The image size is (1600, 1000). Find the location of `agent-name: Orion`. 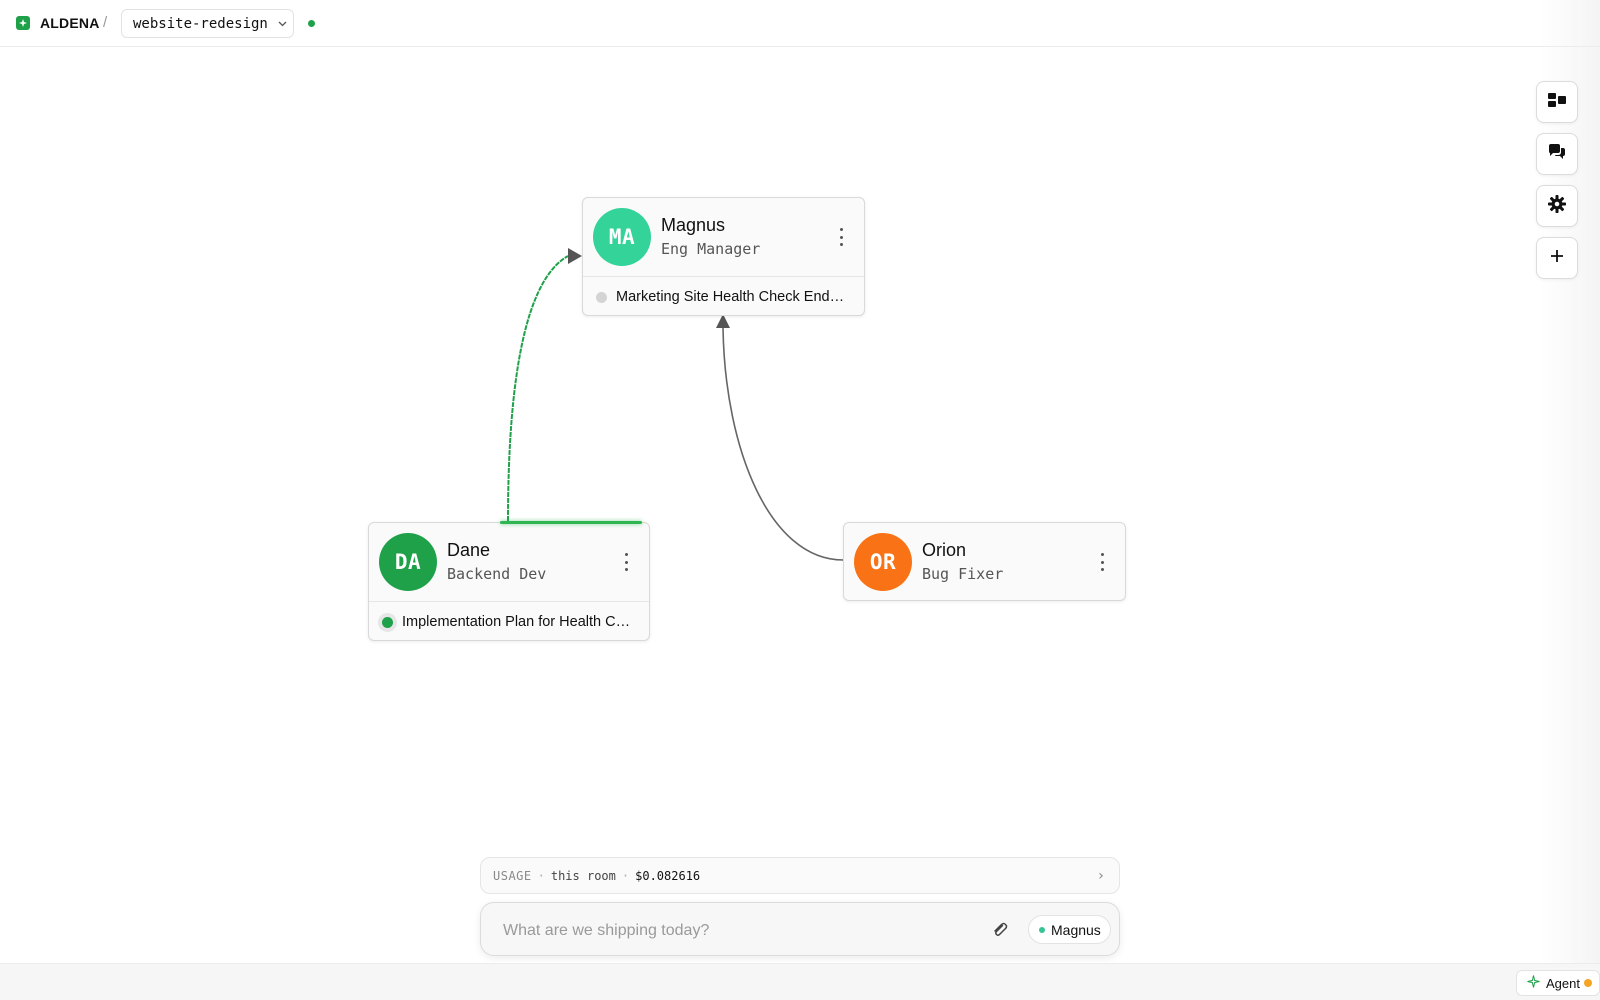

agent-name: Orion is located at coordinates (944, 550).